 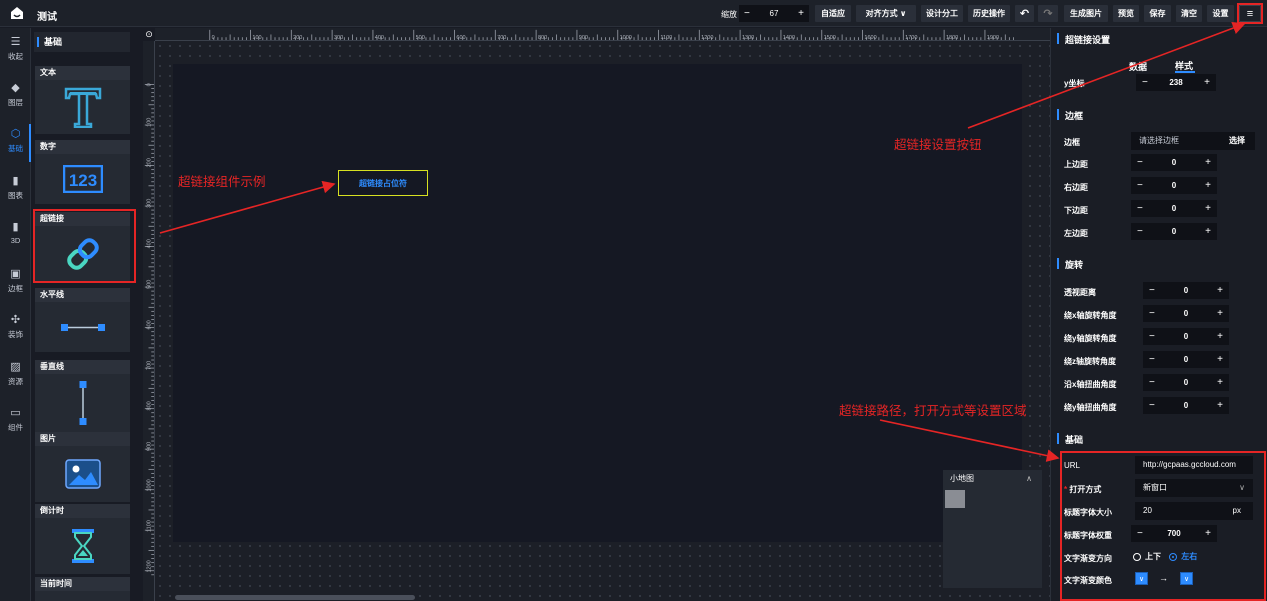 What do you see at coordinates (82, 172) in the screenshot?
I see `component-number: 数字 123` at bounding box center [82, 172].